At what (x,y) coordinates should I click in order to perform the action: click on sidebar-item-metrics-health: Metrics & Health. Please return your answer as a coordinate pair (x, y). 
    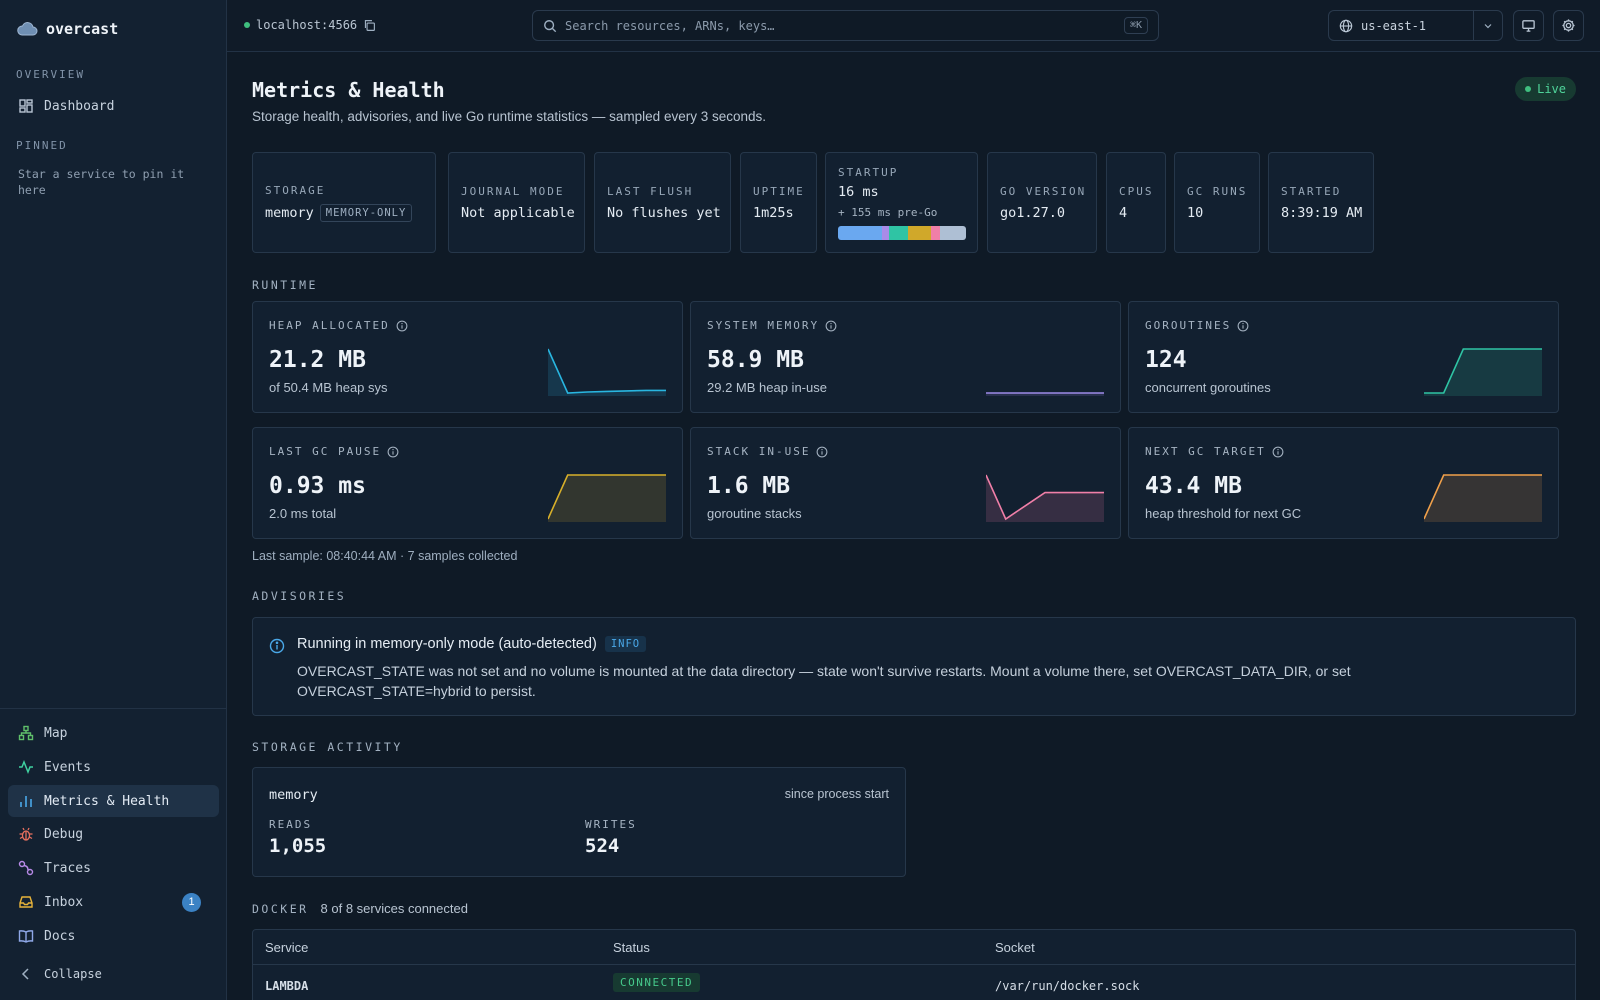
    Looking at the image, I should click on (113, 801).